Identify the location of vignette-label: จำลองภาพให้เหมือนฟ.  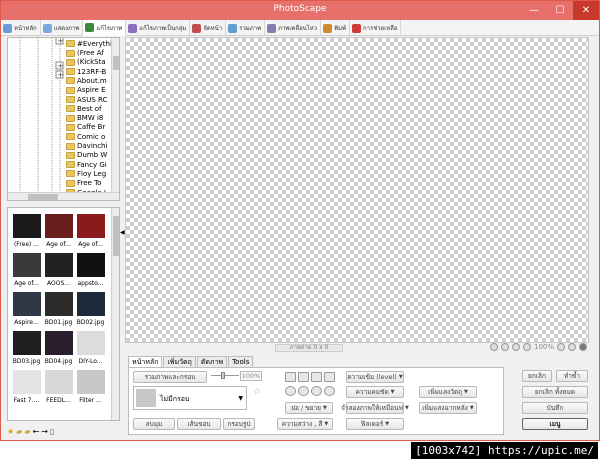
(372, 408).